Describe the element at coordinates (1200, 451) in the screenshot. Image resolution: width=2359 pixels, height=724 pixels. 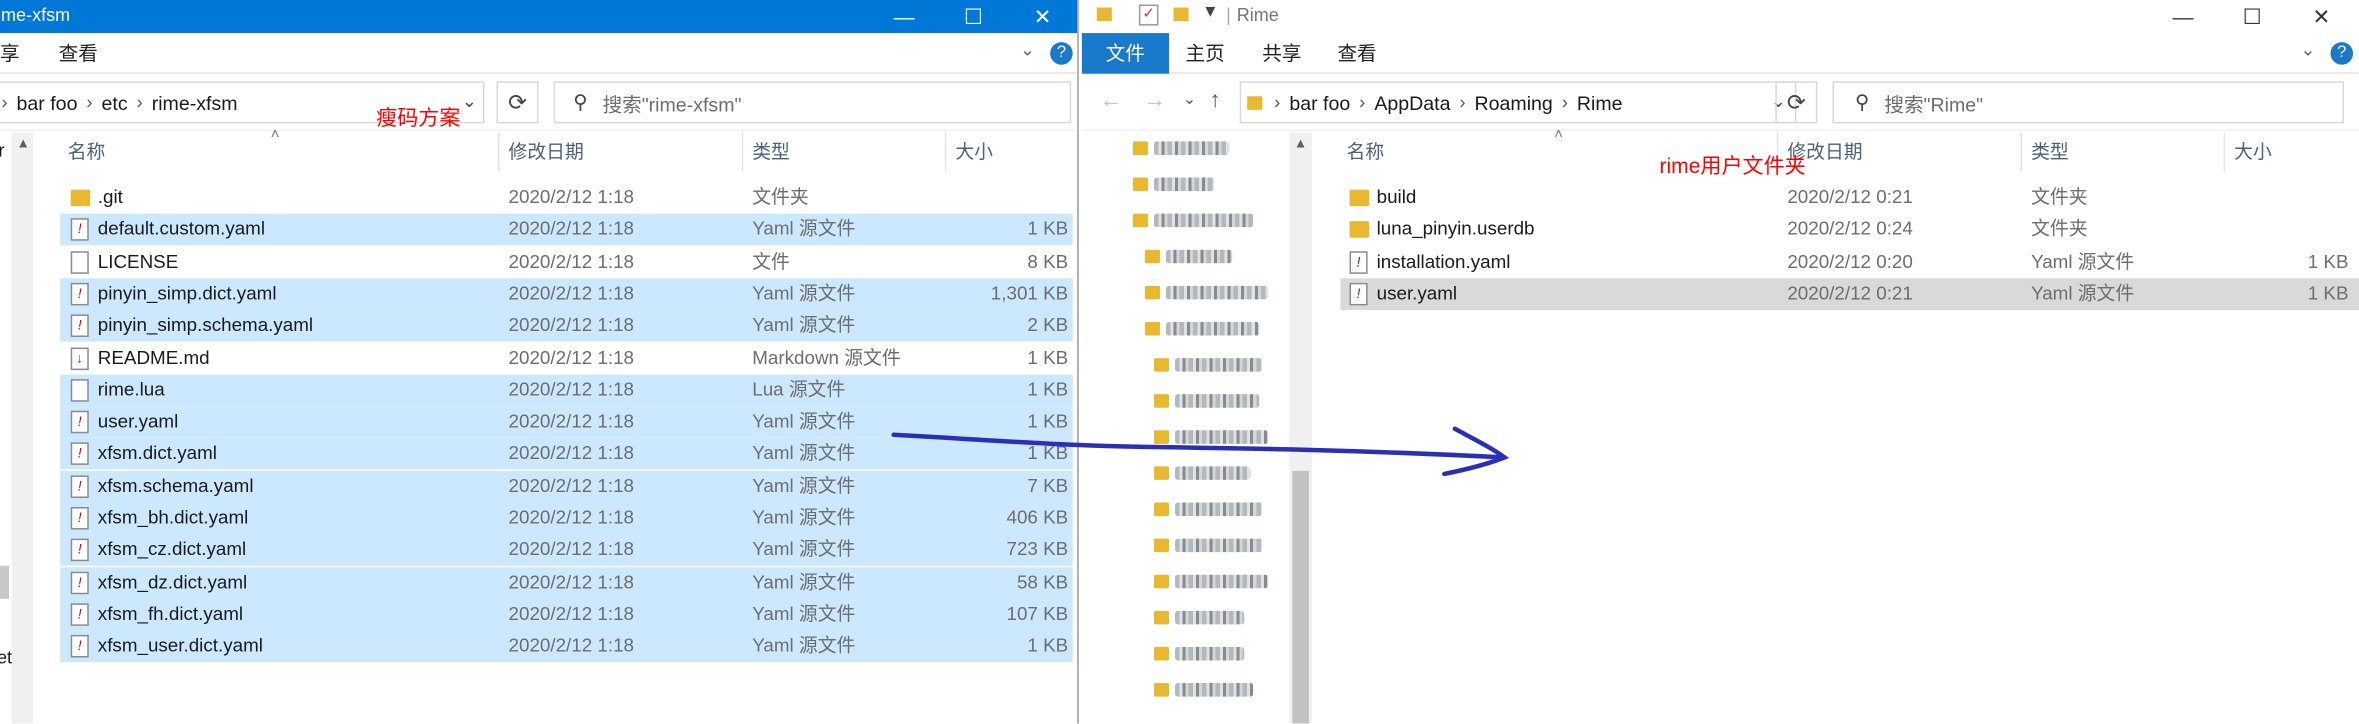
I see `drag-arrow-annotation` at that location.